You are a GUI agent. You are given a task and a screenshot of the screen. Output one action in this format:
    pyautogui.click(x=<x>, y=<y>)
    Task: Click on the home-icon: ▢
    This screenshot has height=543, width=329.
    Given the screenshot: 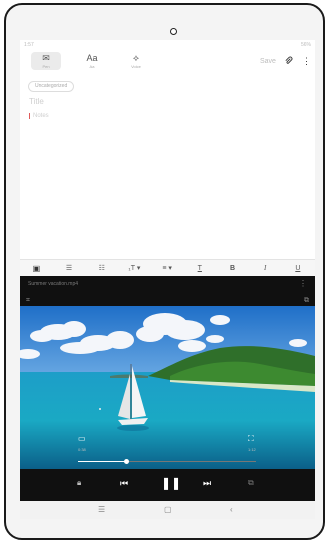 What is the action you would take?
    pyautogui.click(x=168, y=509)
    